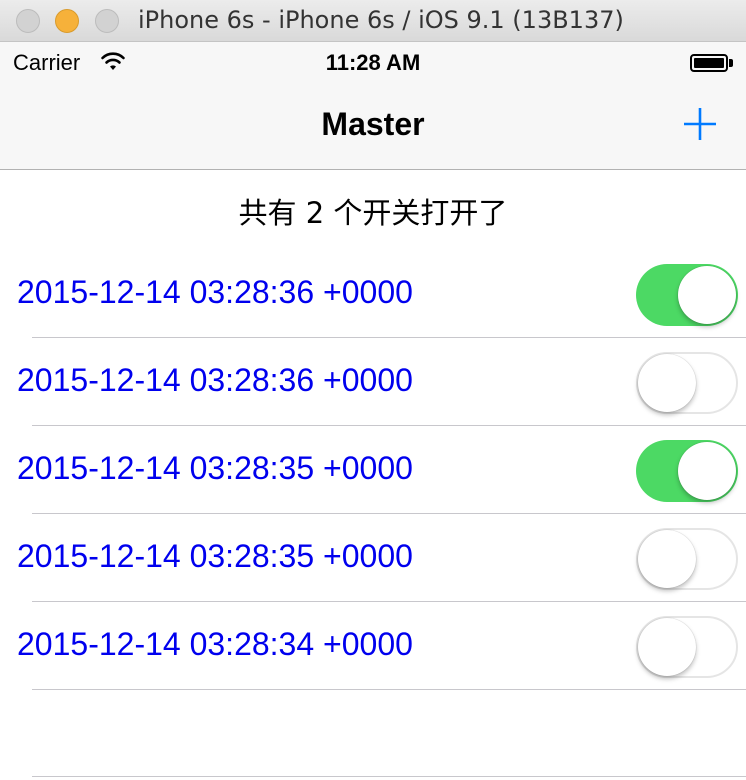 This screenshot has height=780, width=746. I want to click on close-window-button, so click(28, 21).